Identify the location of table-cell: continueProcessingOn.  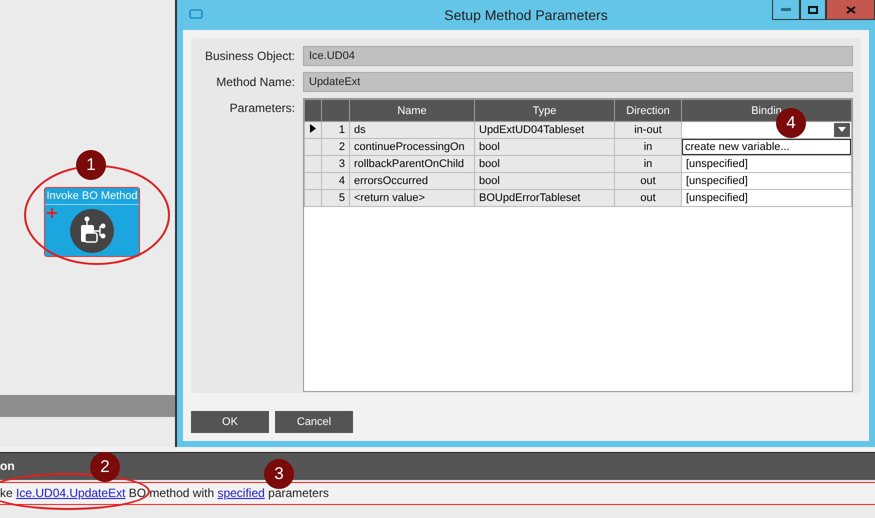
(412, 147).